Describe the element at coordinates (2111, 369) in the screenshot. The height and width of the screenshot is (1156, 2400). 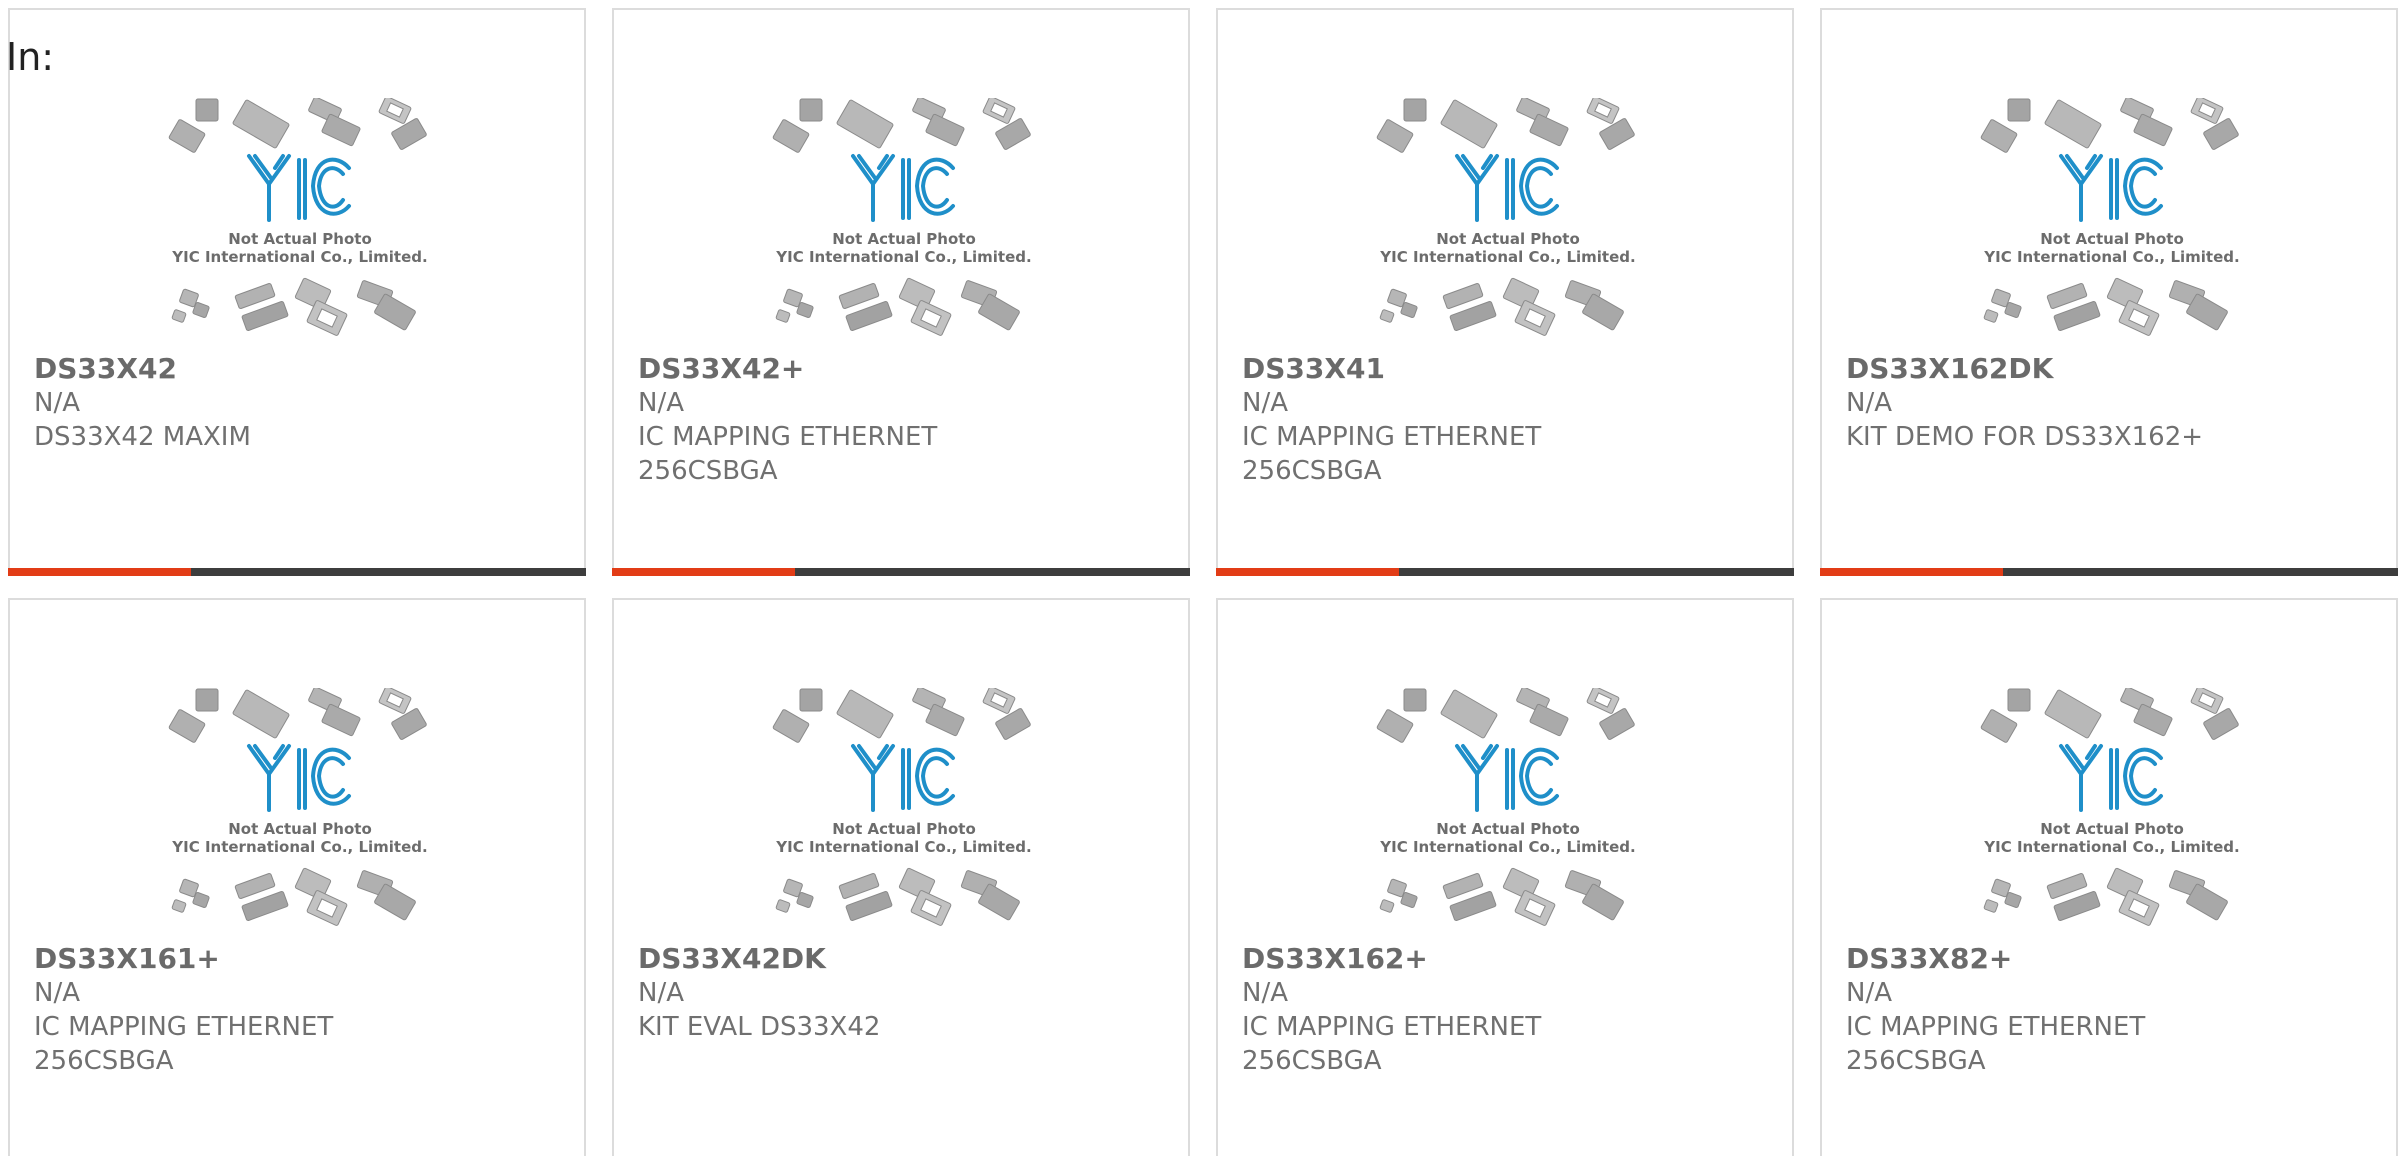
I see `part-number: DS33X162DK` at that location.